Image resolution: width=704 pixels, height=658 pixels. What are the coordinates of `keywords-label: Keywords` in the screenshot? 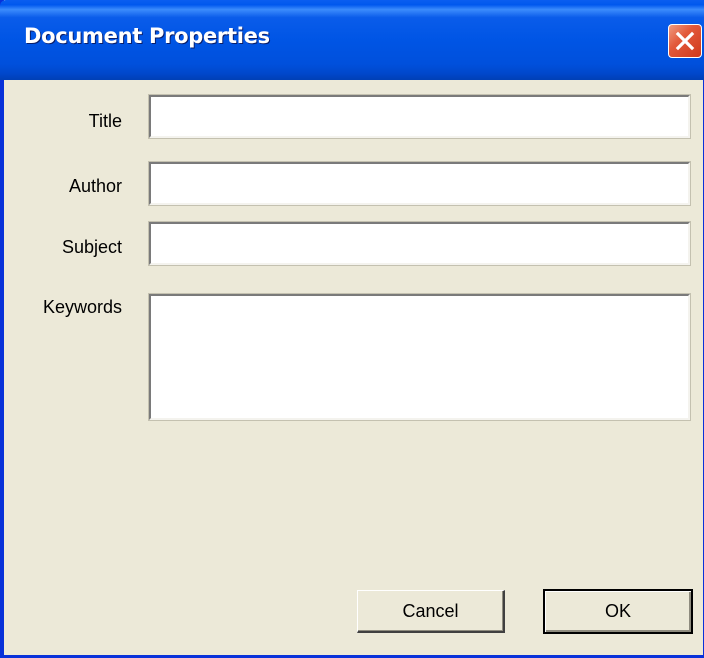 It's located at (82, 307).